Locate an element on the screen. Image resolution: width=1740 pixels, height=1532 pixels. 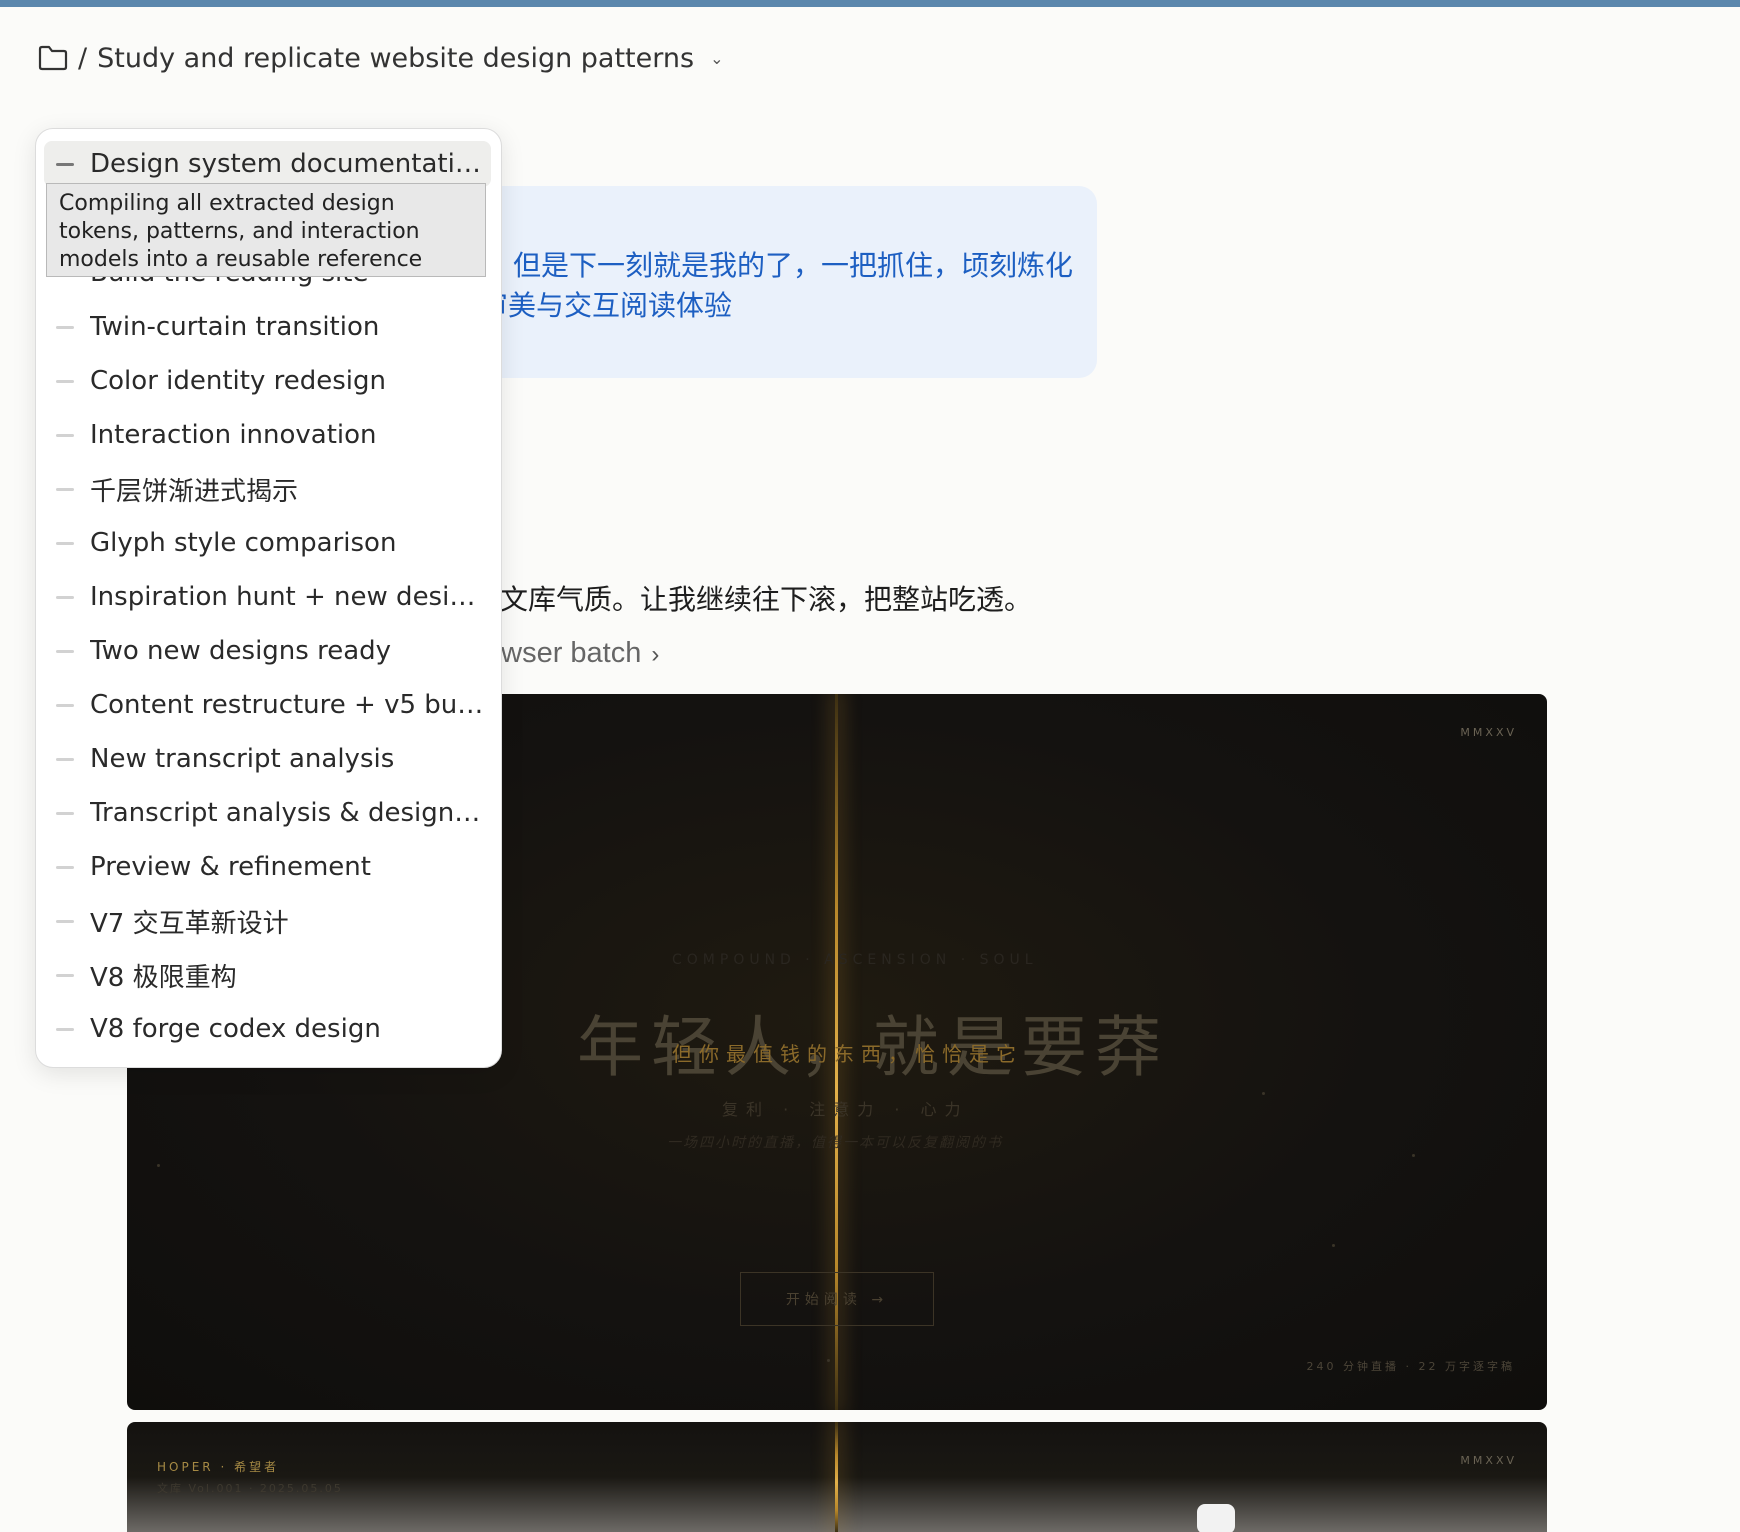
brand-sub-label: 文库 Vol.001 · 2025.05.05 is located at coordinates (250, 1488).